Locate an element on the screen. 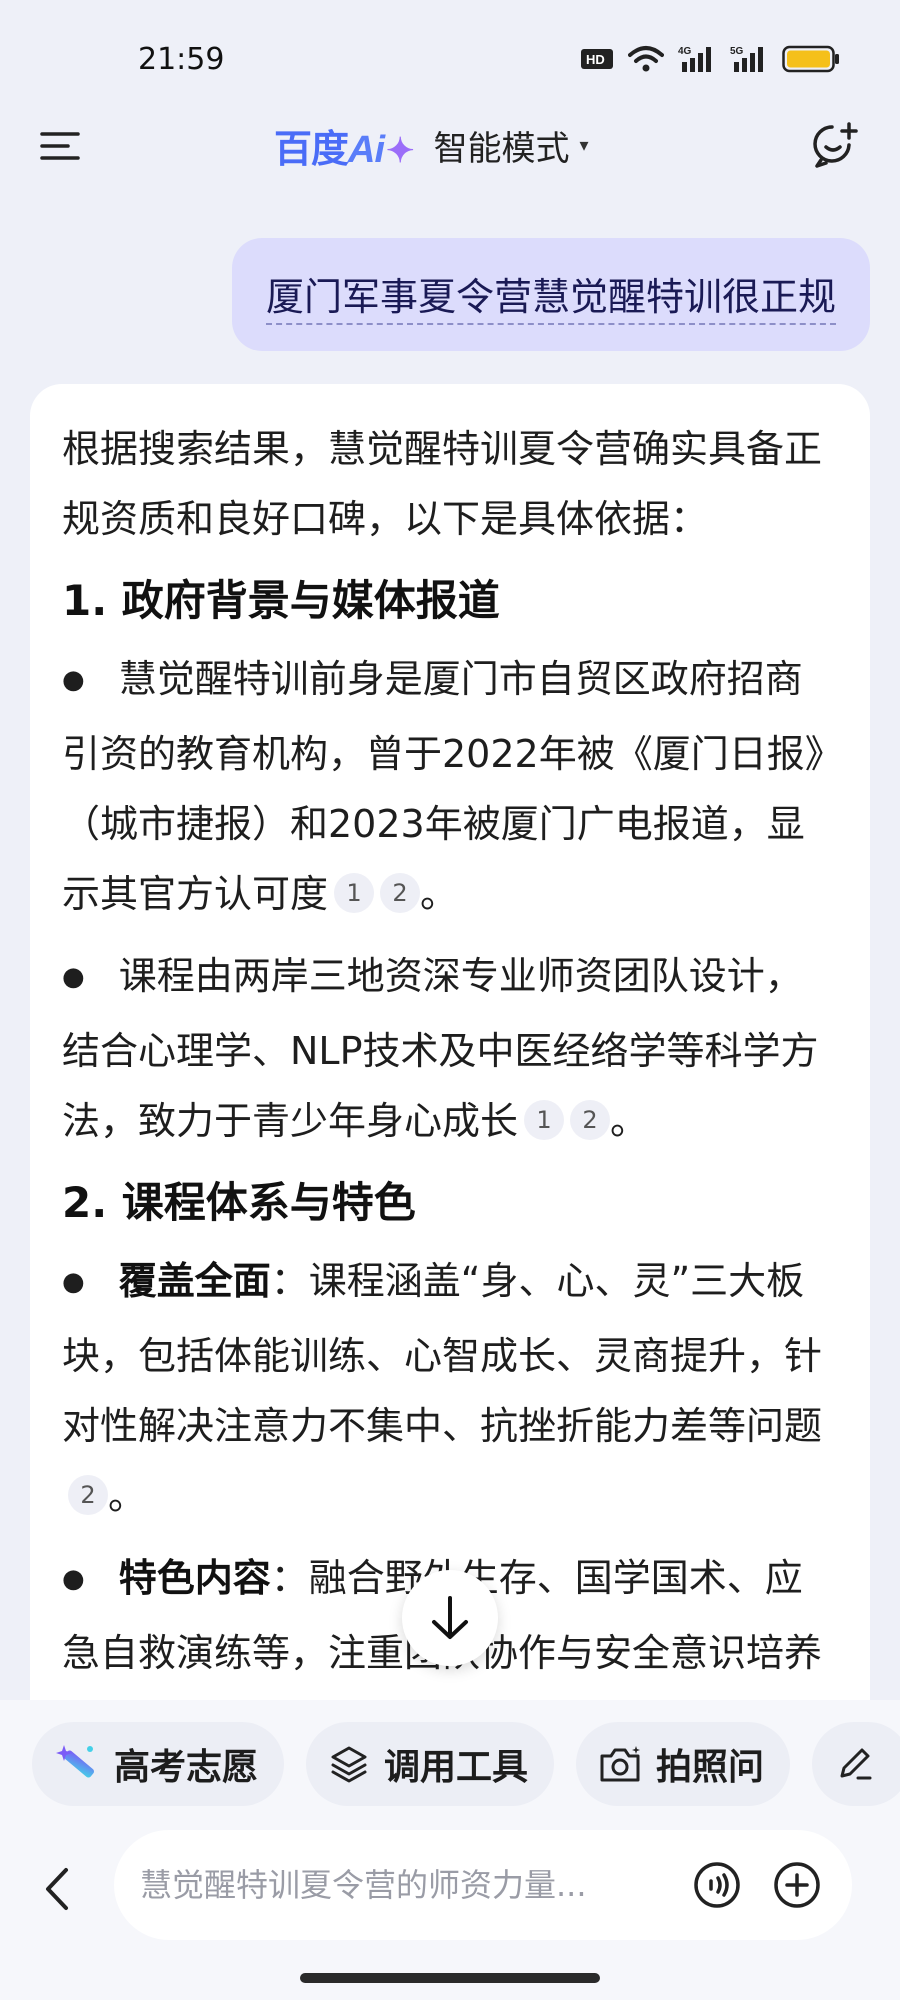 Image resolution: width=900 pixels, height=2000 pixels. chip-tools: 调用工具 is located at coordinates (430, 1764).